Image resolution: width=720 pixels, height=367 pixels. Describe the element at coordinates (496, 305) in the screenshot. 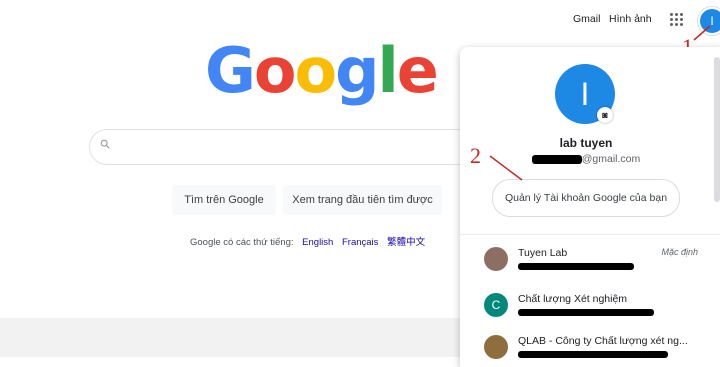

I see `account-avatar: C` at that location.